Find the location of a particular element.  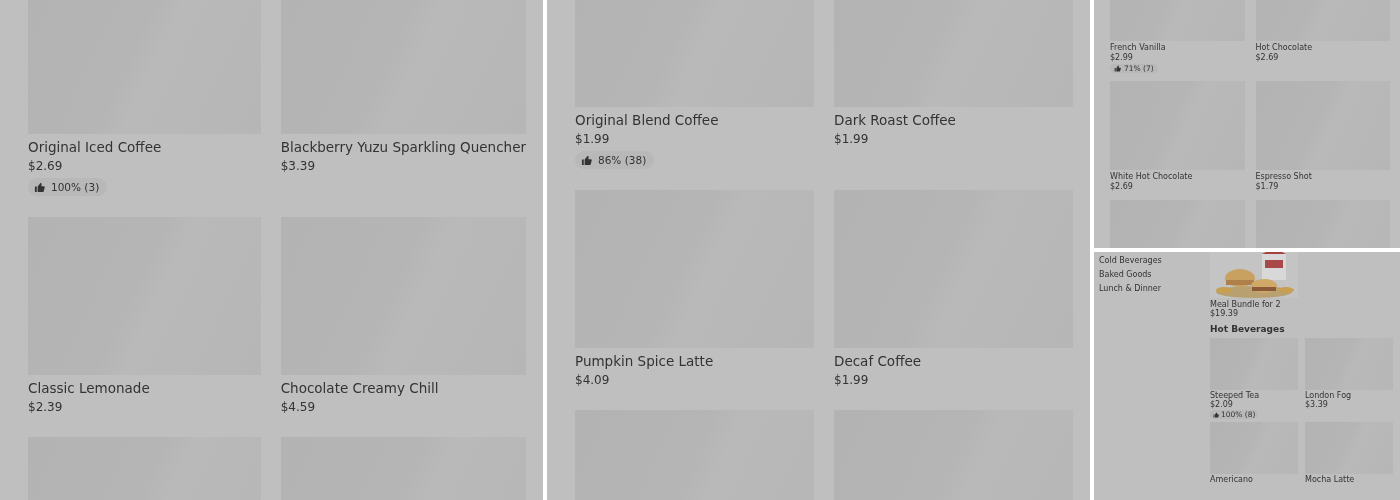

category-link: Cold Beverages is located at coordinates (1130, 261).